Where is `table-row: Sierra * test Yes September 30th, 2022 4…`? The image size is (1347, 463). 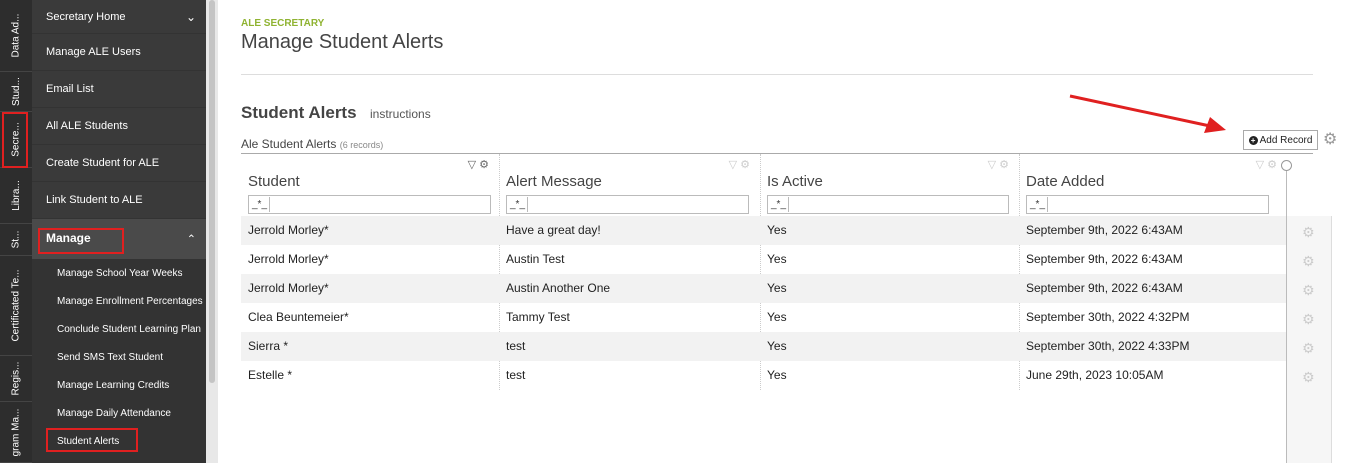 table-row: Sierra * test Yes September 30th, 2022 4… is located at coordinates (764, 346).